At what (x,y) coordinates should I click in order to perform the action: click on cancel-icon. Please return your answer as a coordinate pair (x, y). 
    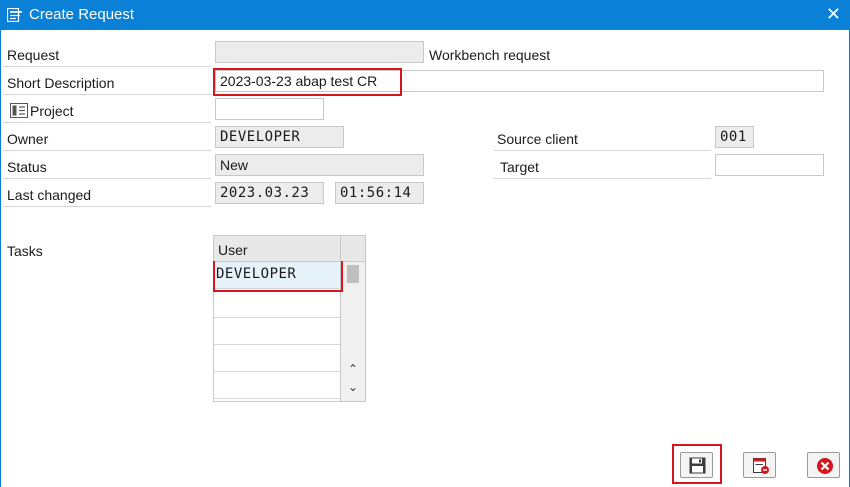
    Looking at the image, I should click on (825, 466).